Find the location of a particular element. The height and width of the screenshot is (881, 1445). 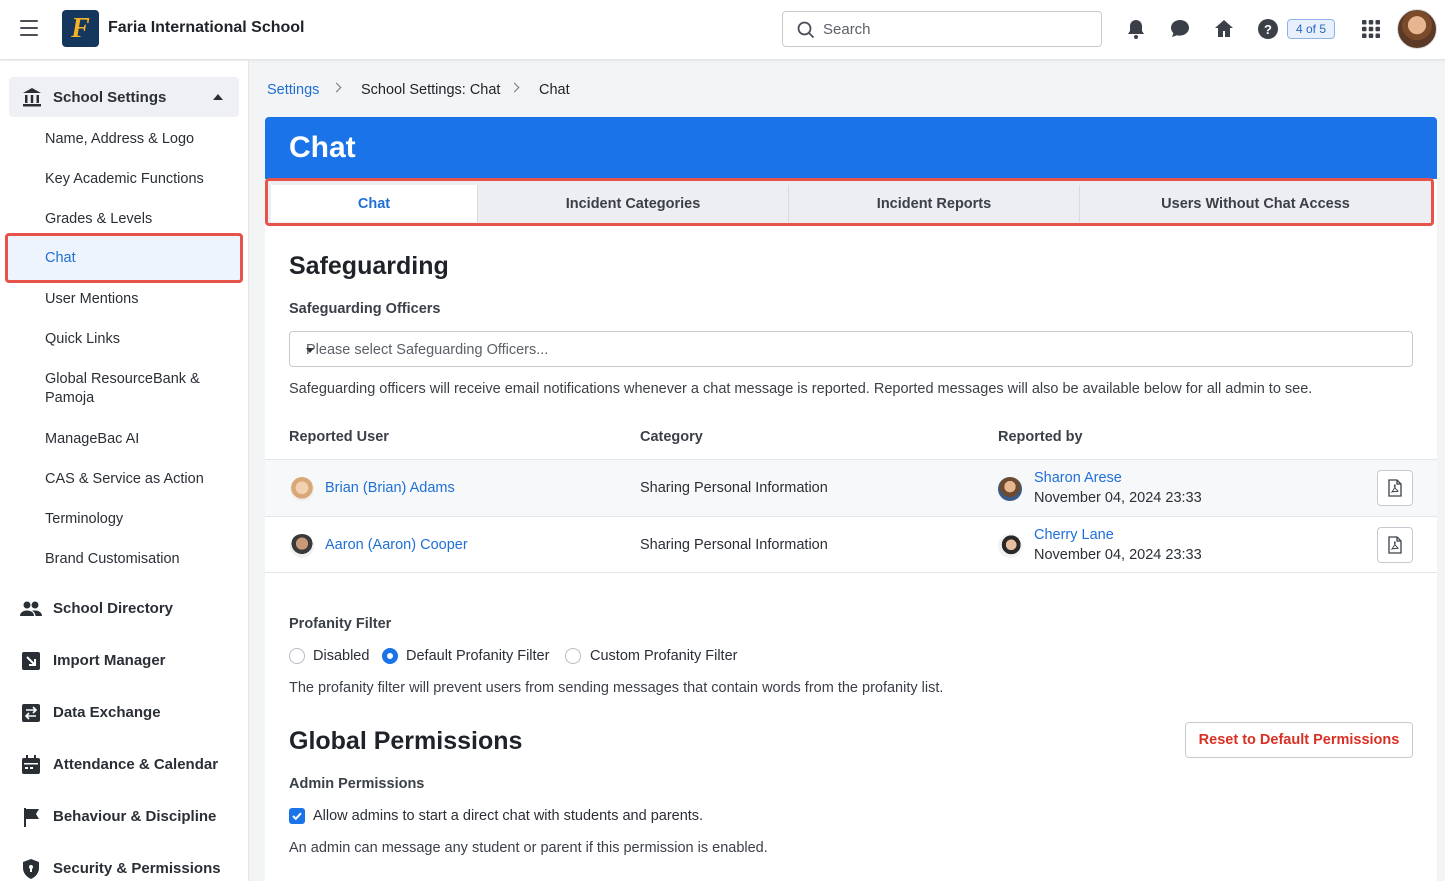

flag-icon is located at coordinates (31, 817).